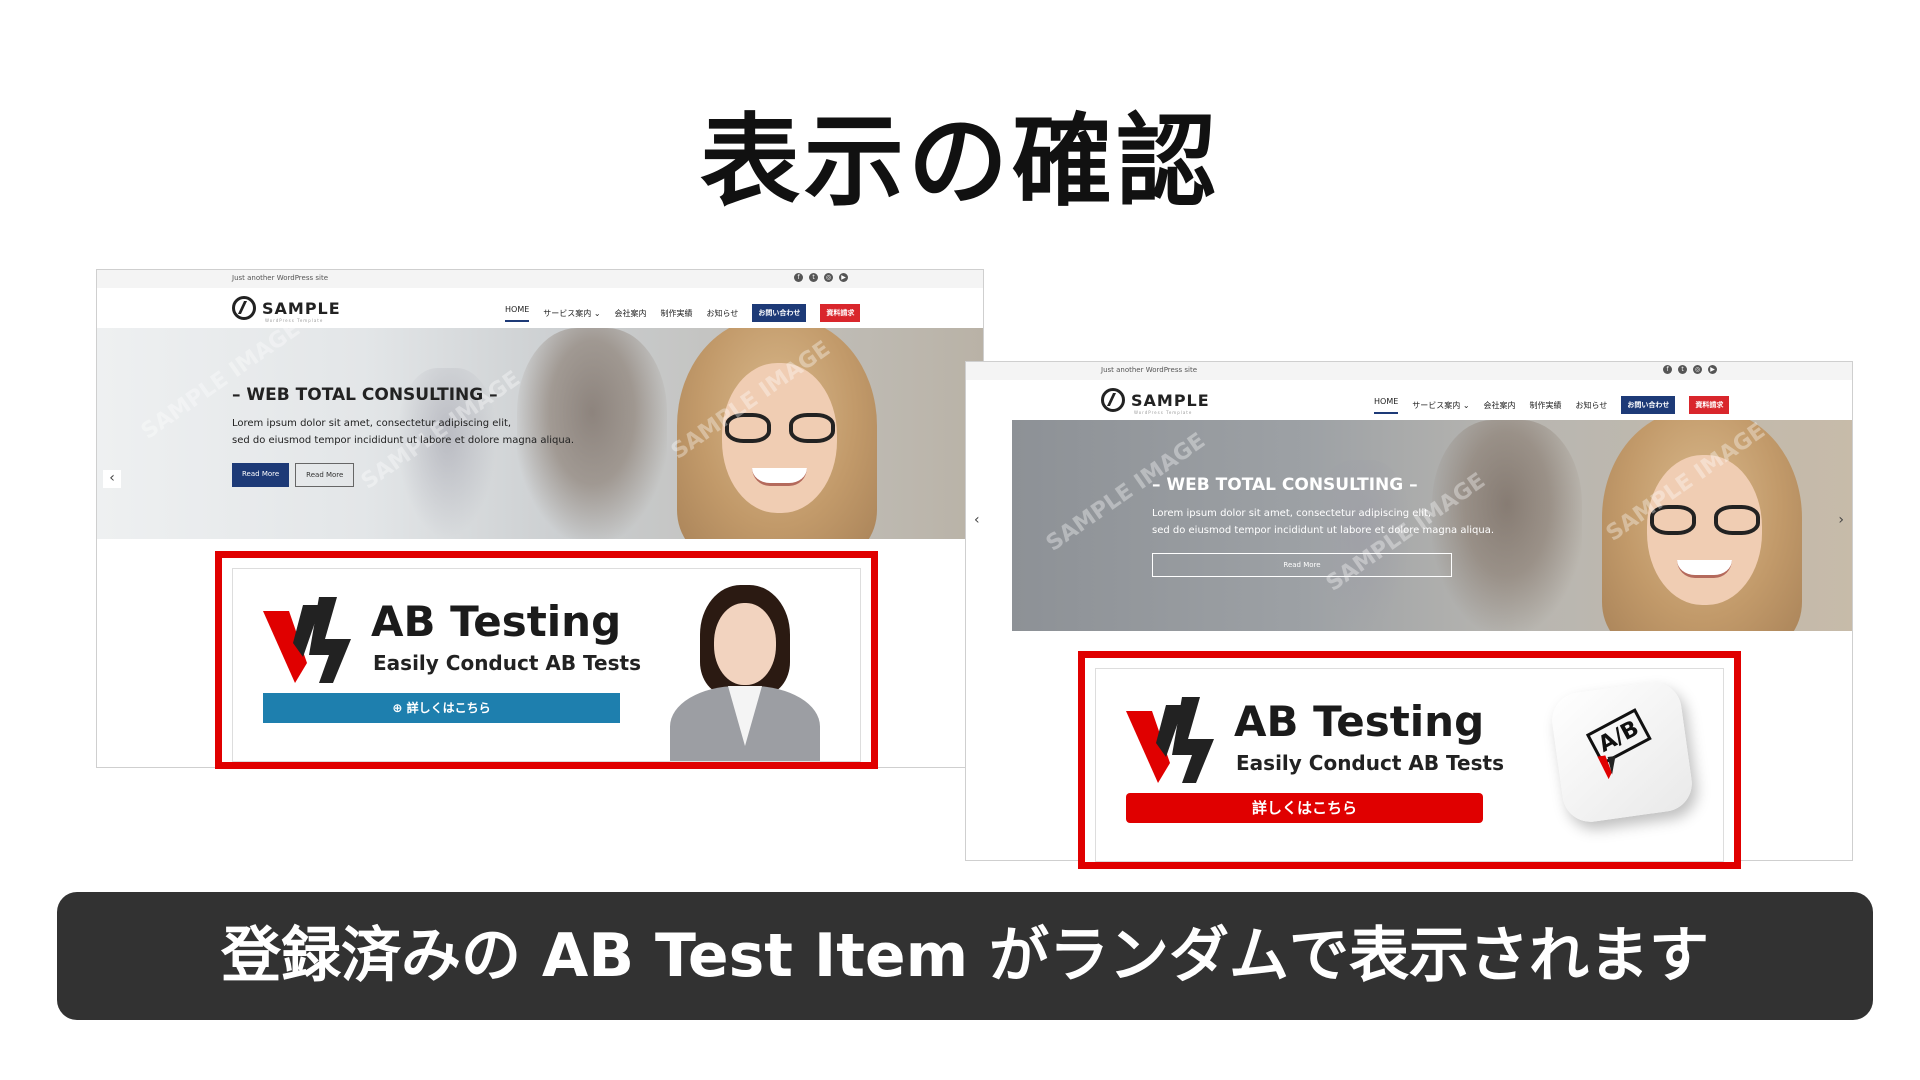 Image resolution: width=1920 pixels, height=1080 pixels. I want to click on page-title: 表示の確認, so click(960, 161).